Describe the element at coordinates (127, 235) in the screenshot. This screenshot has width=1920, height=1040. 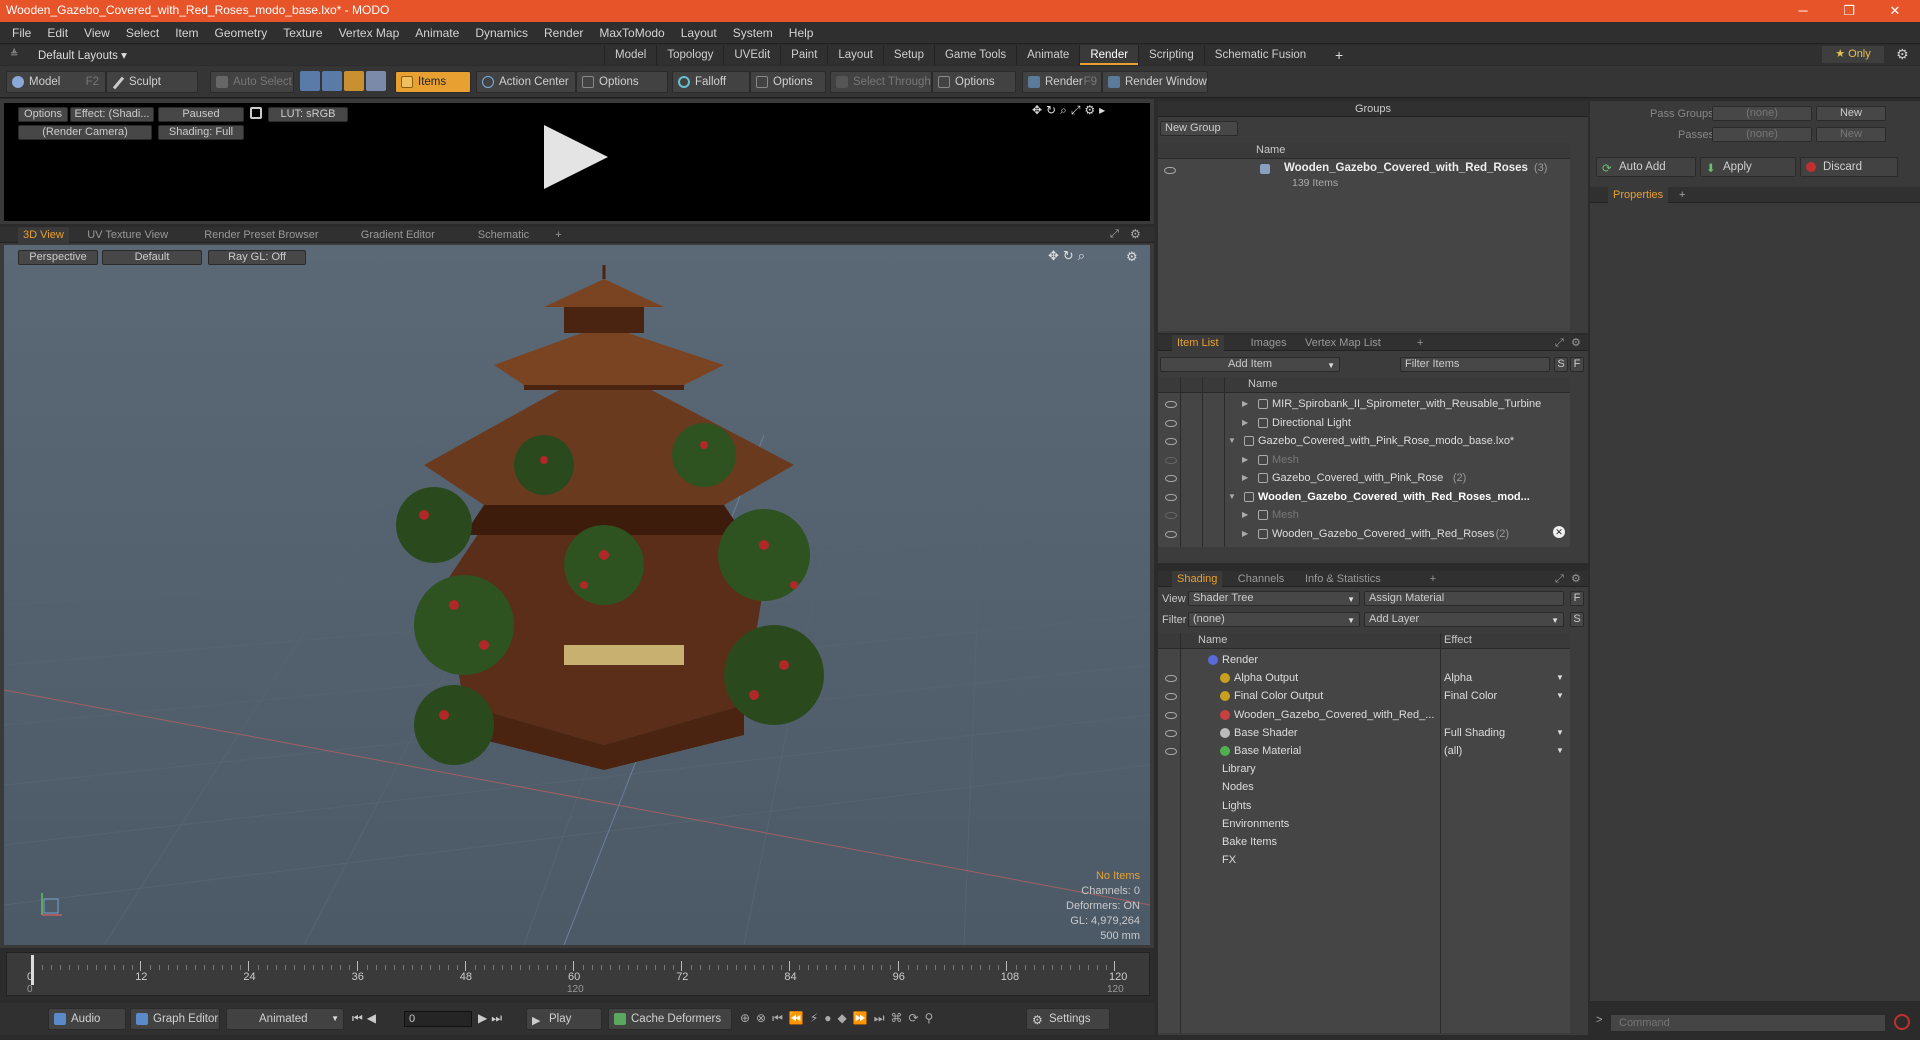
I see `tab-uv-texture-view: UV Texture View` at that location.